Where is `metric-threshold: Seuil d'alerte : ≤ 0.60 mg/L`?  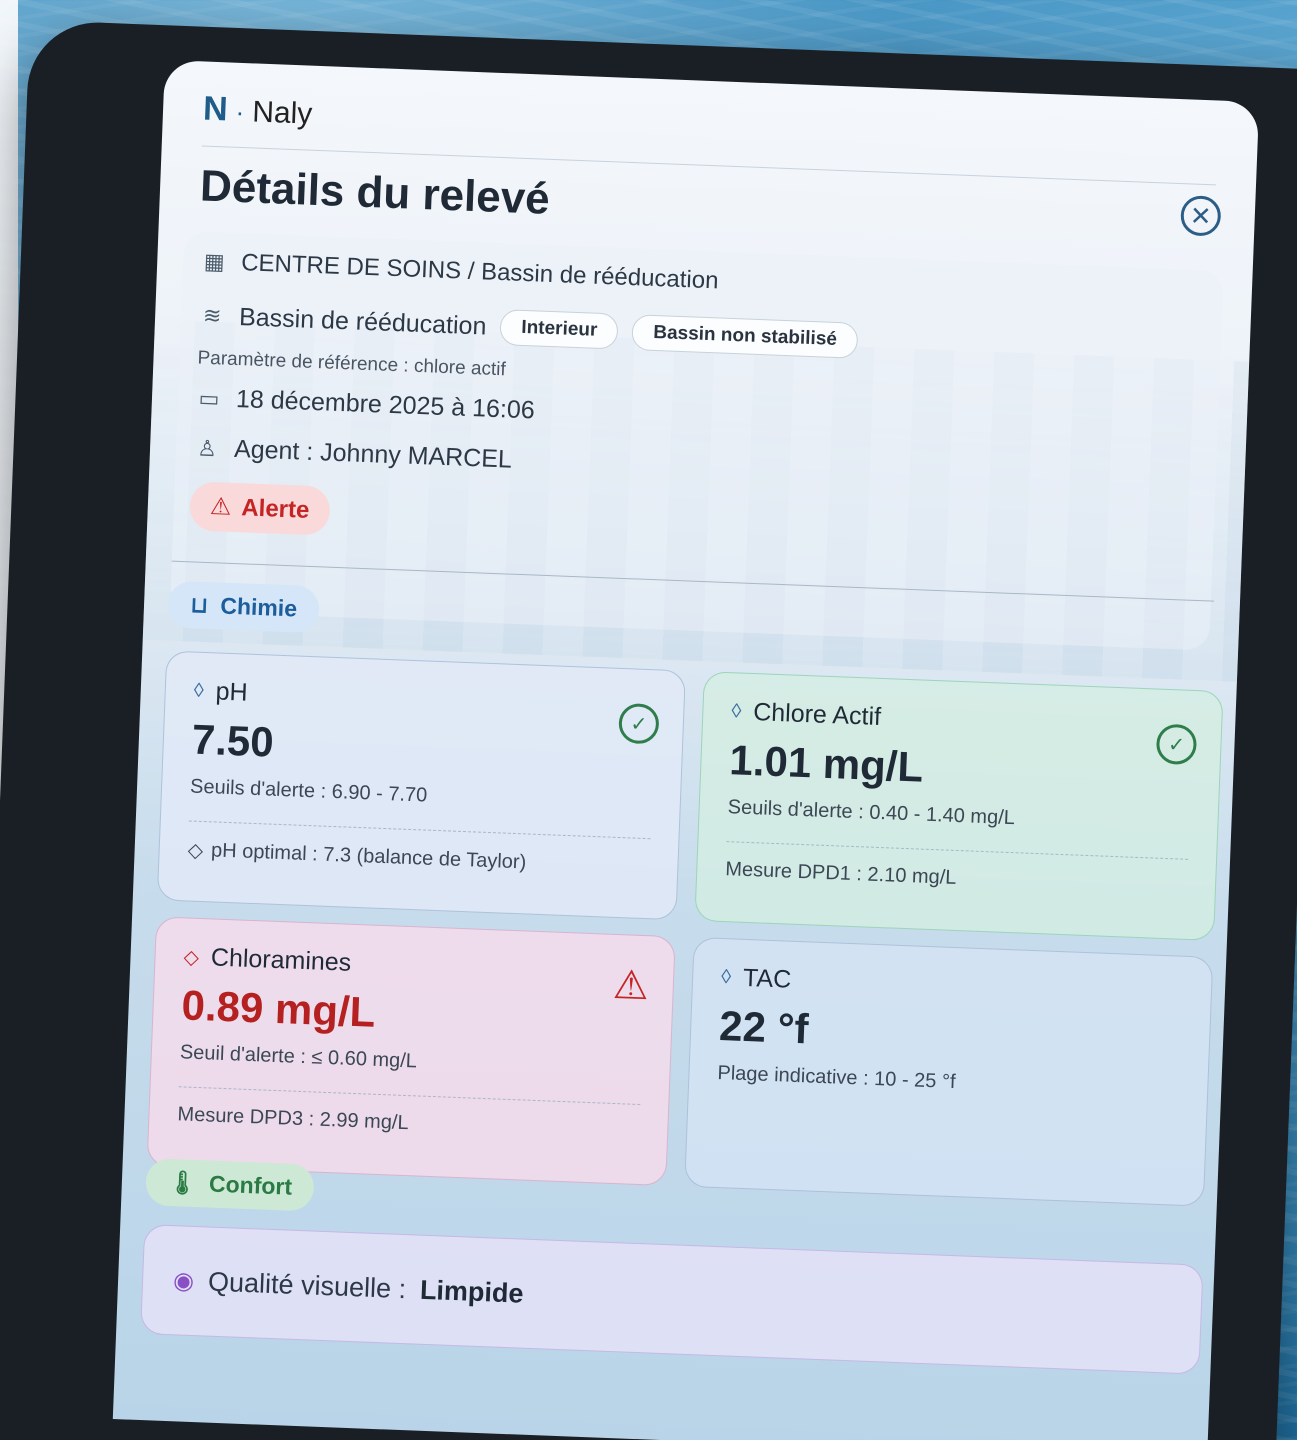 metric-threshold: Seuil d'alerte : ≤ 0.60 mg/L is located at coordinates (298, 1057).